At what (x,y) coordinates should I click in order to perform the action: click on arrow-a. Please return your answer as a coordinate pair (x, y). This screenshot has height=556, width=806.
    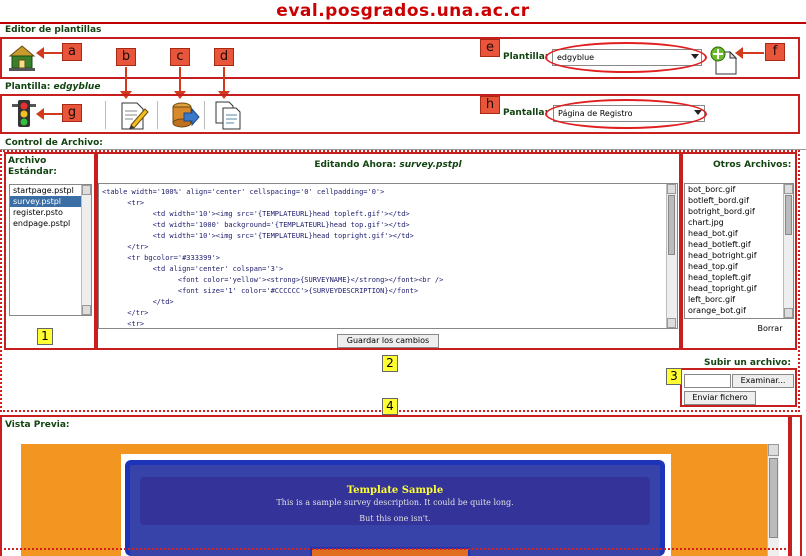
    Looking at the image, I should click on (49, 53).